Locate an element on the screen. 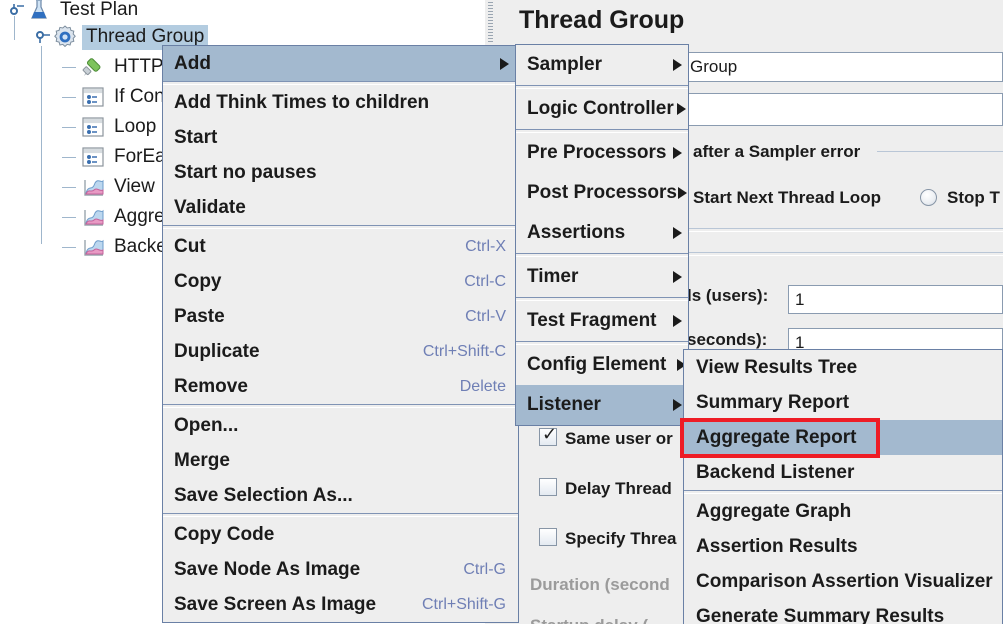 The height and width of the screenshot is (624, 1003). tree-item-http: HTTP is located at coordinates (115, 67).